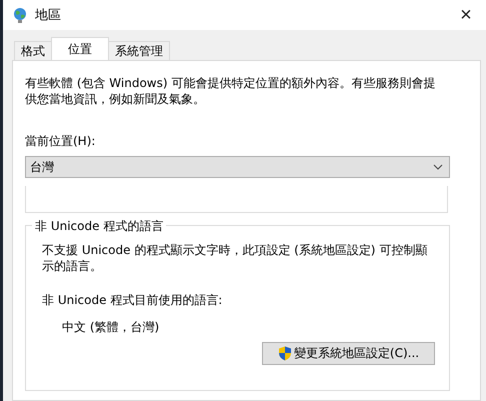 This screenshot has height=401, width=486. What do you see at coordinates (235, 258) in the screenshot?
I see `group-description: 不支援 Unicode 的程式顯示文字時，此項設定 (系統地區設定) 可控制顯示的語言。` at bounding box center [235, 258].